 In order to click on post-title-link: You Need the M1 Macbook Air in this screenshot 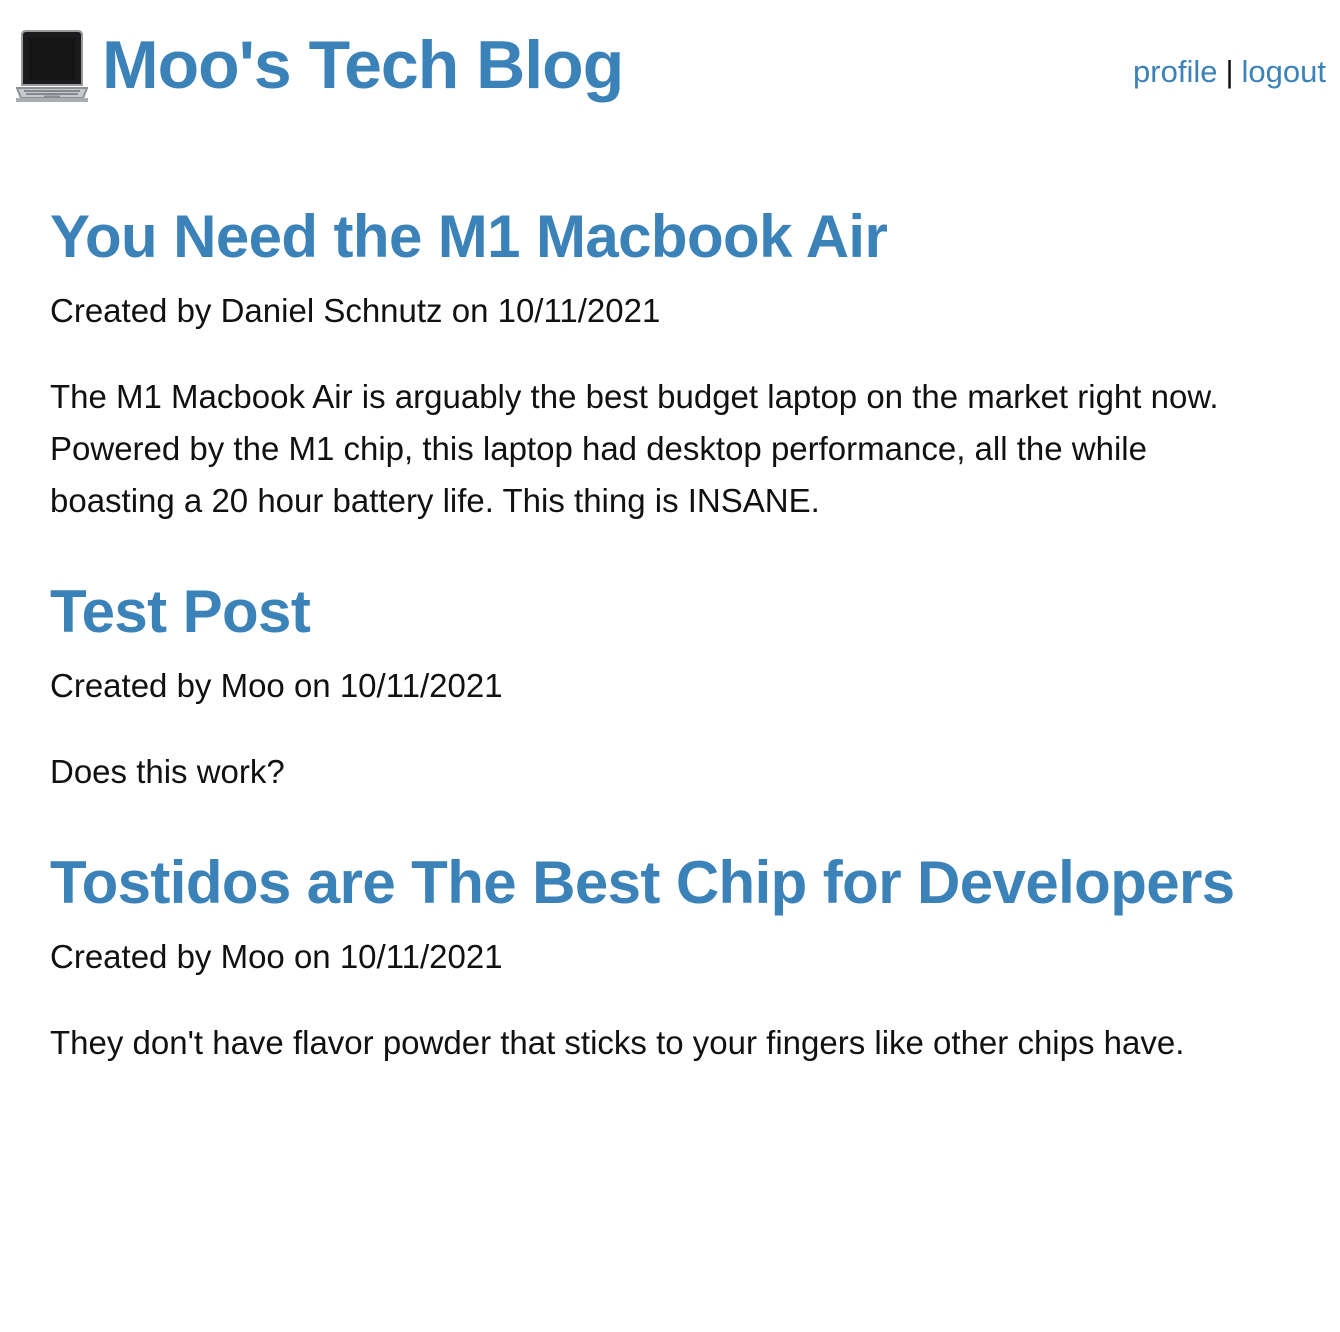, I will do `click(680, 237)`.